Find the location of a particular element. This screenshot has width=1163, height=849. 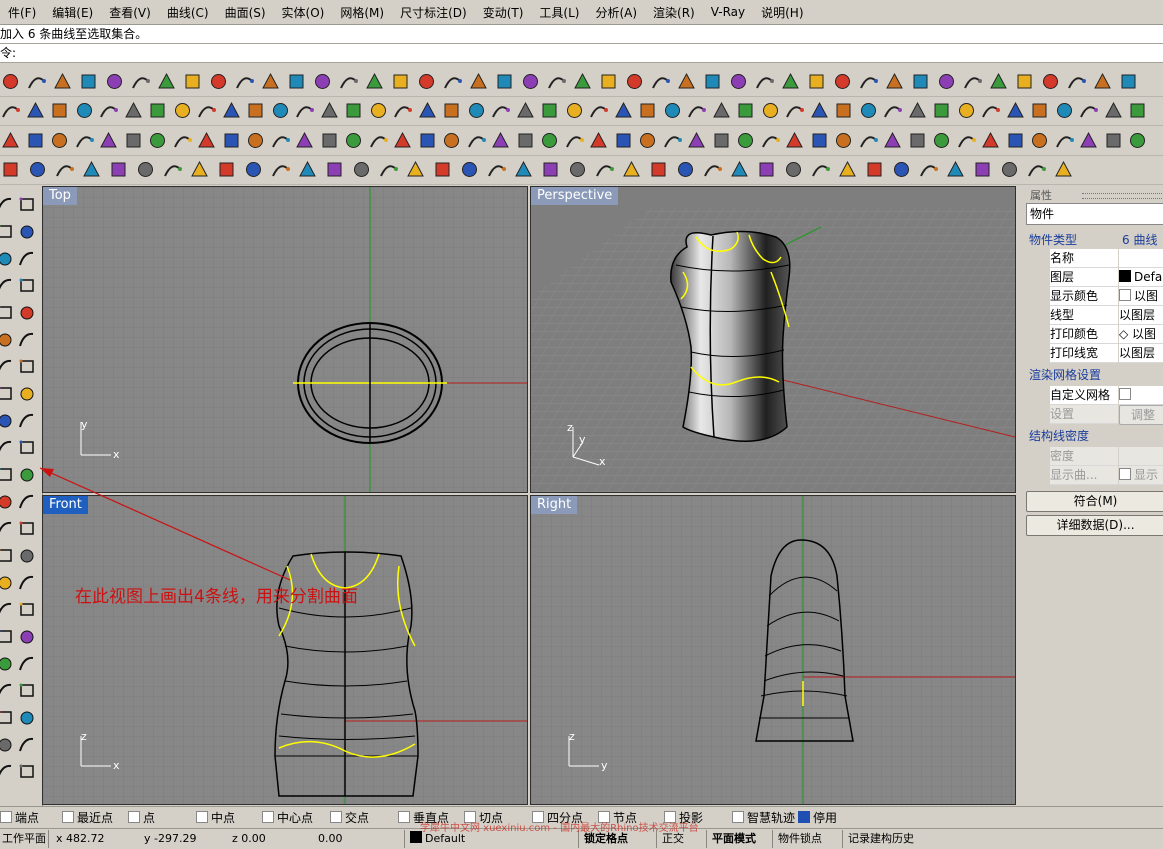

osnap-option: 停用 is located at coordinates (817, 818).